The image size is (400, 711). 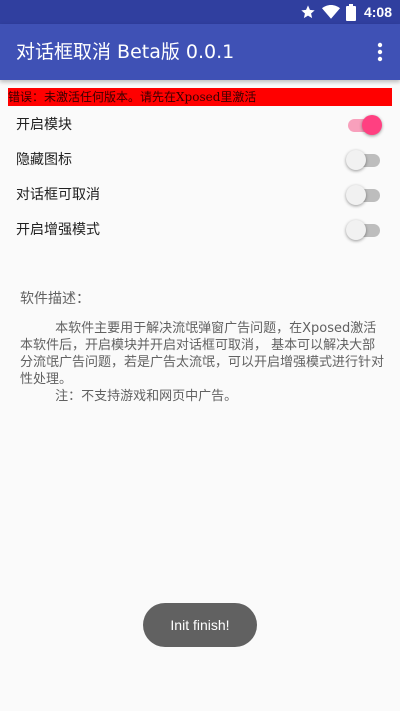 I want to click on status-time: 4:08, so click(x=377, y=12).